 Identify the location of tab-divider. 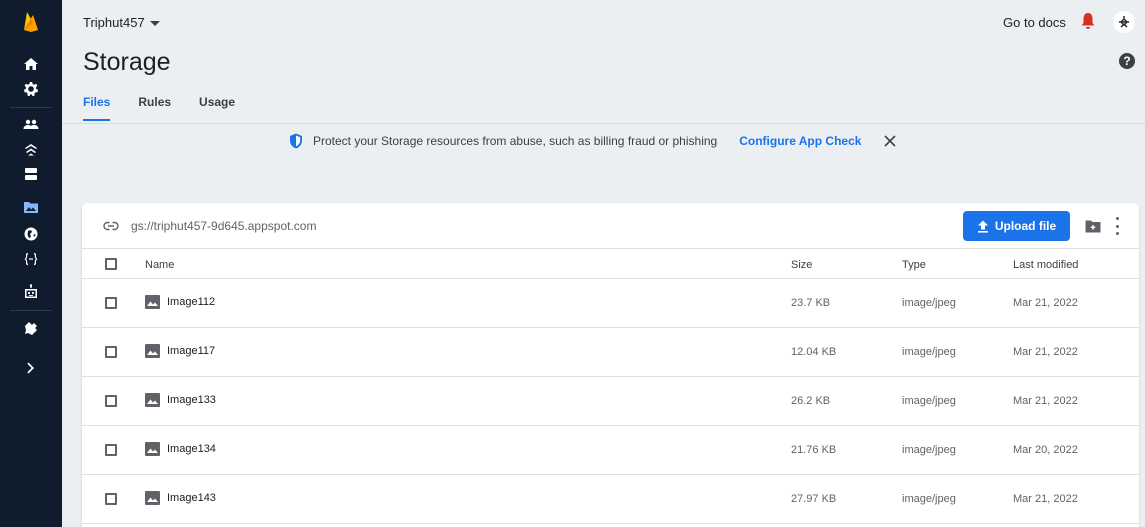
(603, 123).